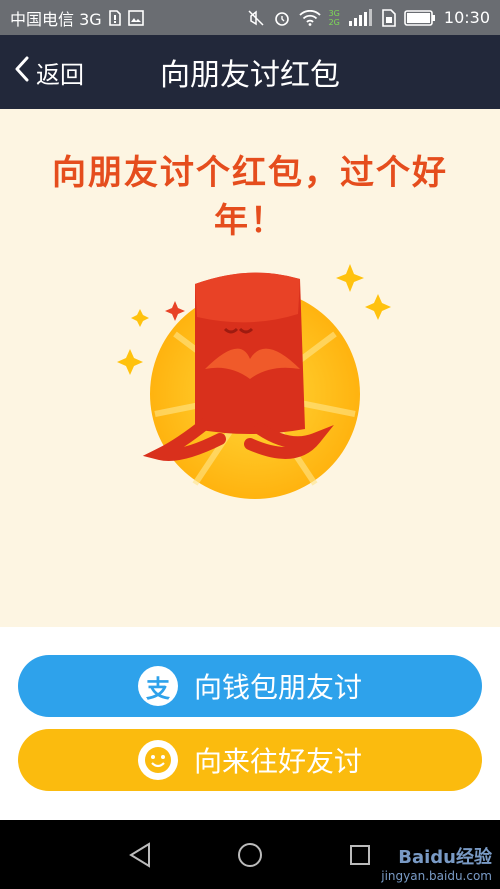  Describe the element at coordinates (247, 297) in the screenshot. I see `envelope-flap` at that location.